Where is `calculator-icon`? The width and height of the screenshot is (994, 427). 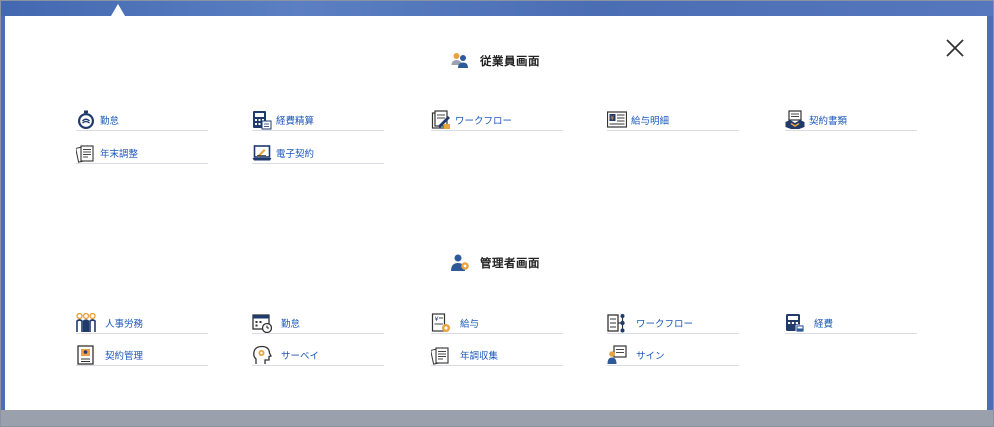 calculator-icon is located at coordinates (795, 322).